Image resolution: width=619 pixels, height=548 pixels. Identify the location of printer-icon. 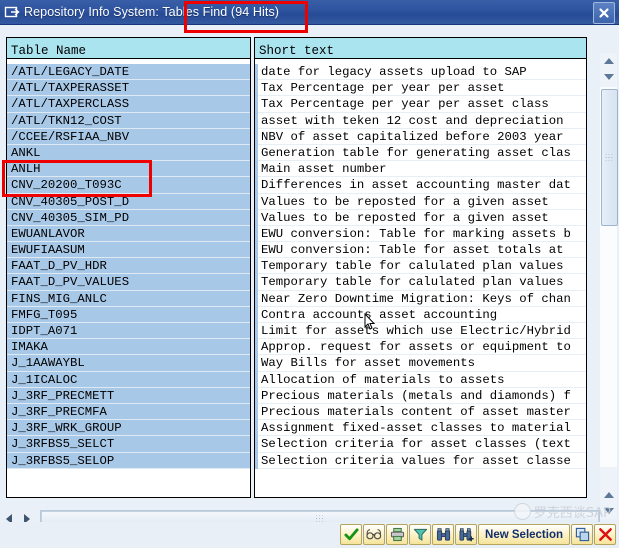
(397, 534).